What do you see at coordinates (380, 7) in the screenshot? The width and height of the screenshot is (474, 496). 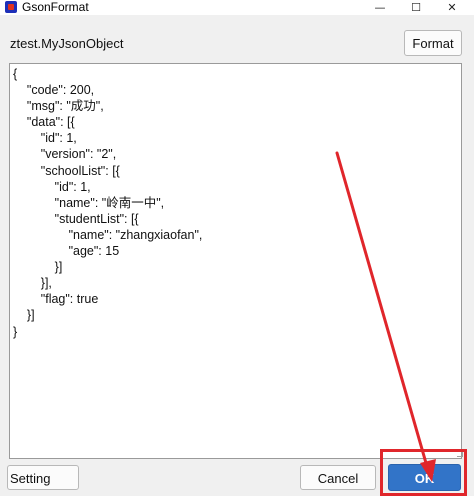 I see `minimize-icon: —` at bounding box center [380, 7].